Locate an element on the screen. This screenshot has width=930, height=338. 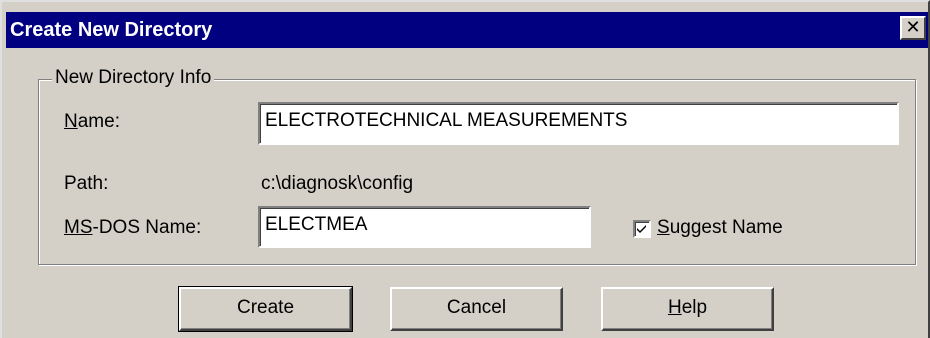
name-field: ELECTROTECHNICAL MEASUREMENTS is located at coordinates (578, 123).